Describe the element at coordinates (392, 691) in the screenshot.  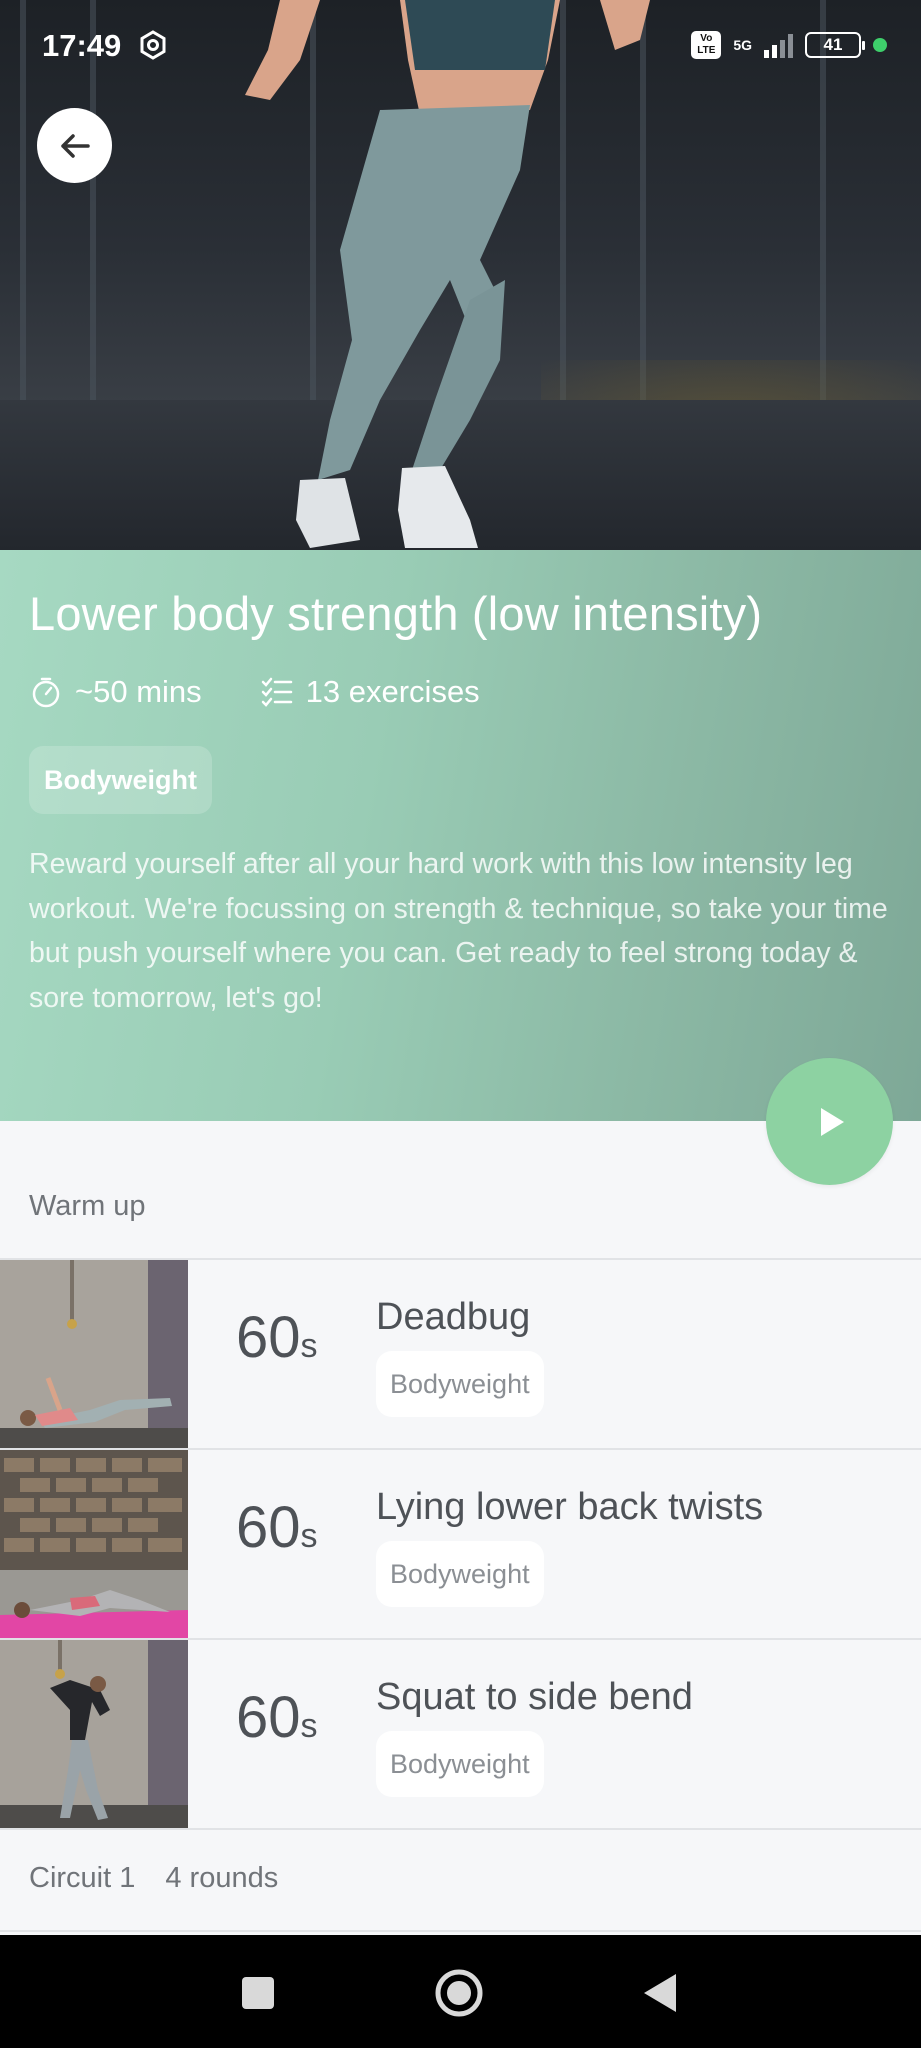
I see `exercise-count-text: 13 exercises` at that location.